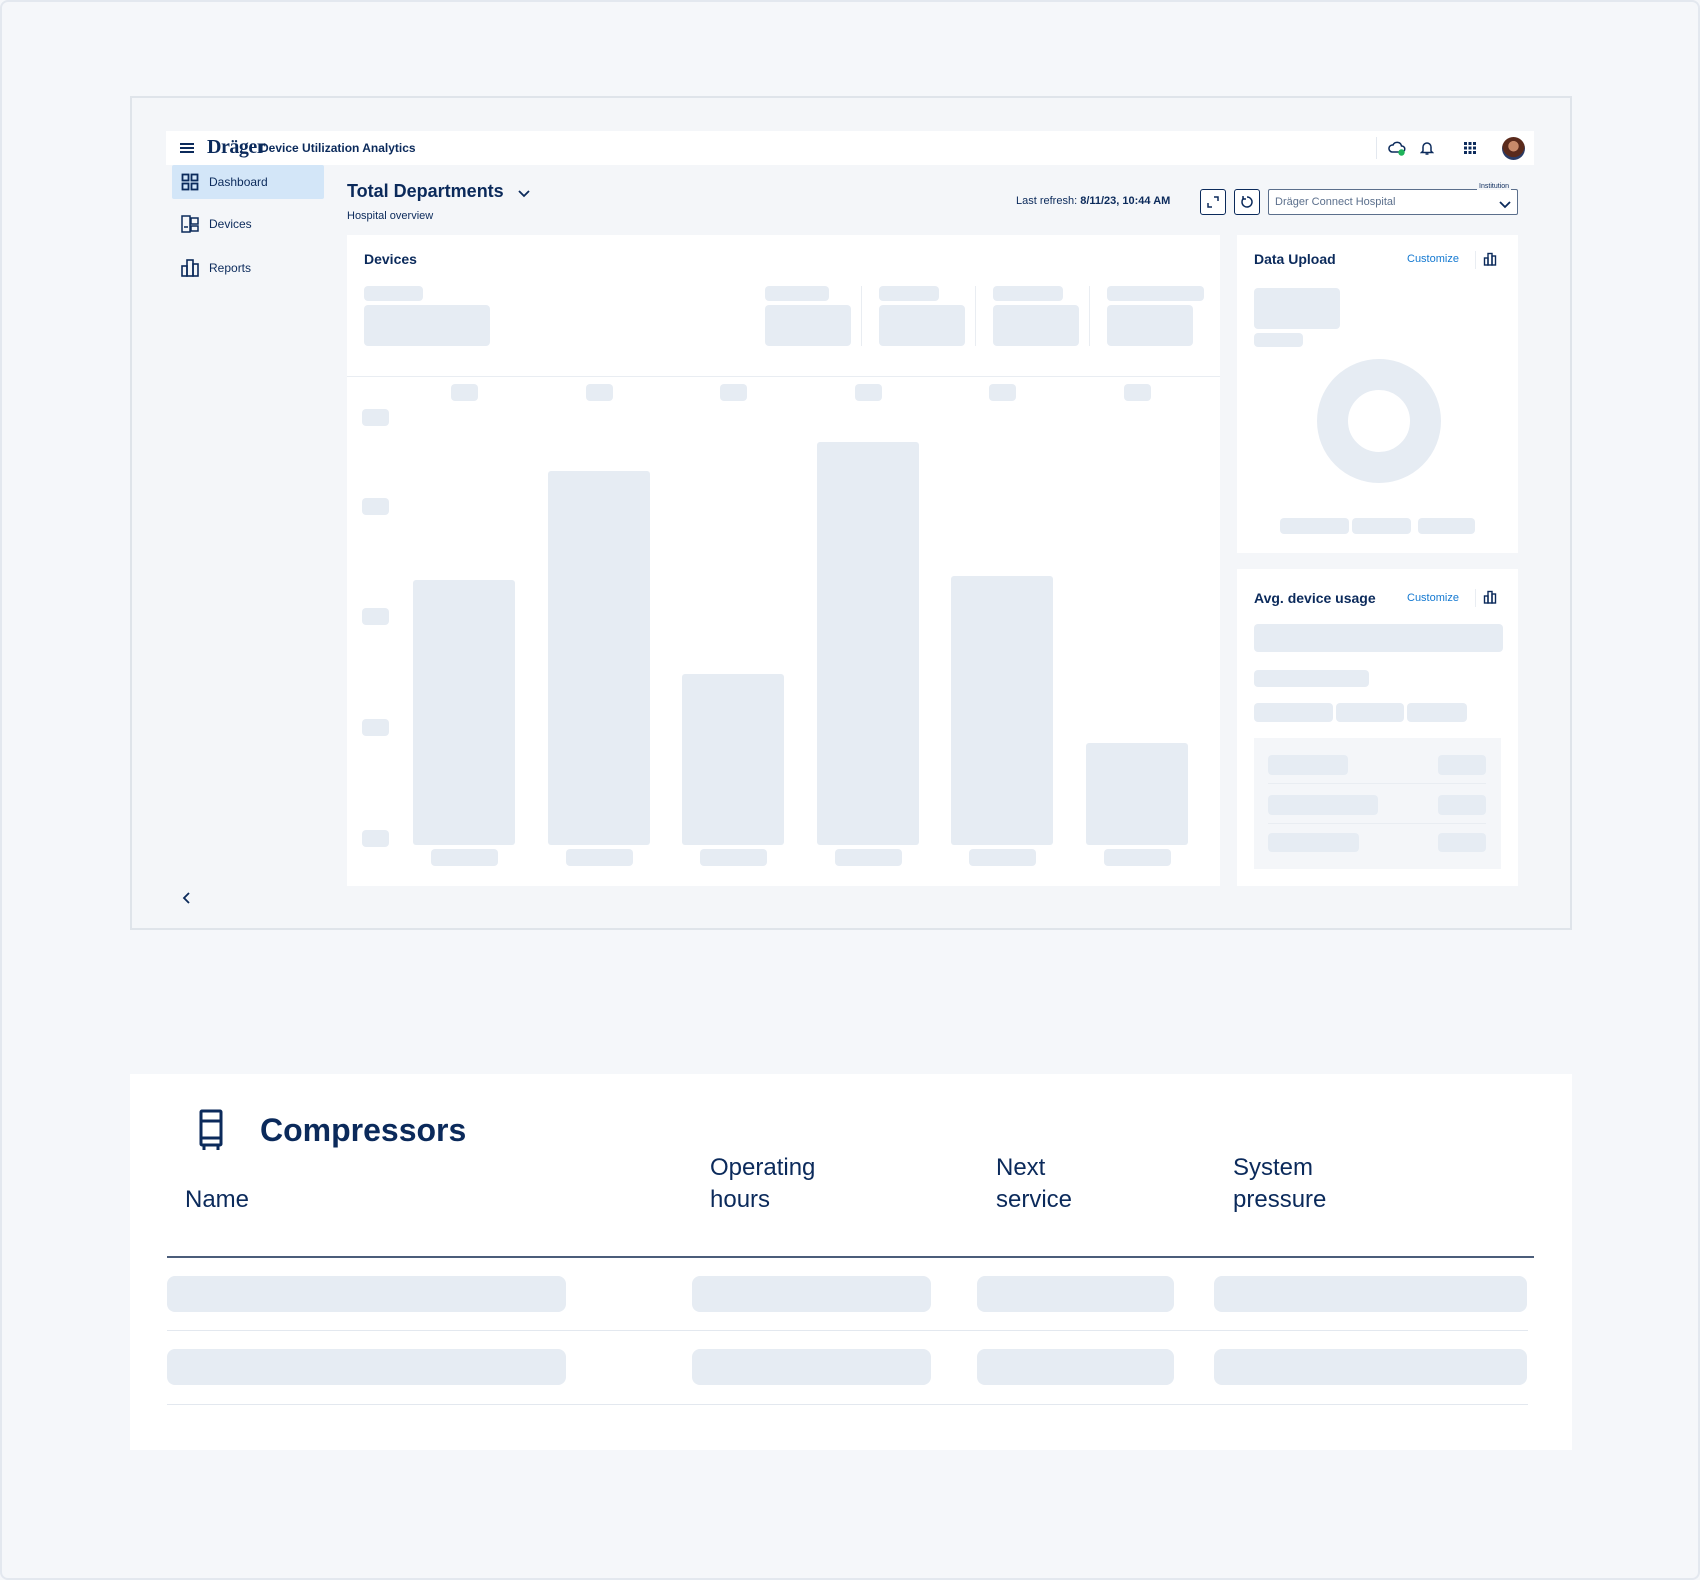 Image resolution: width=1700 pixels, height=1580 pixels. I want to click on sidebar: Dashboard Devices Reports, so click(246, 534).